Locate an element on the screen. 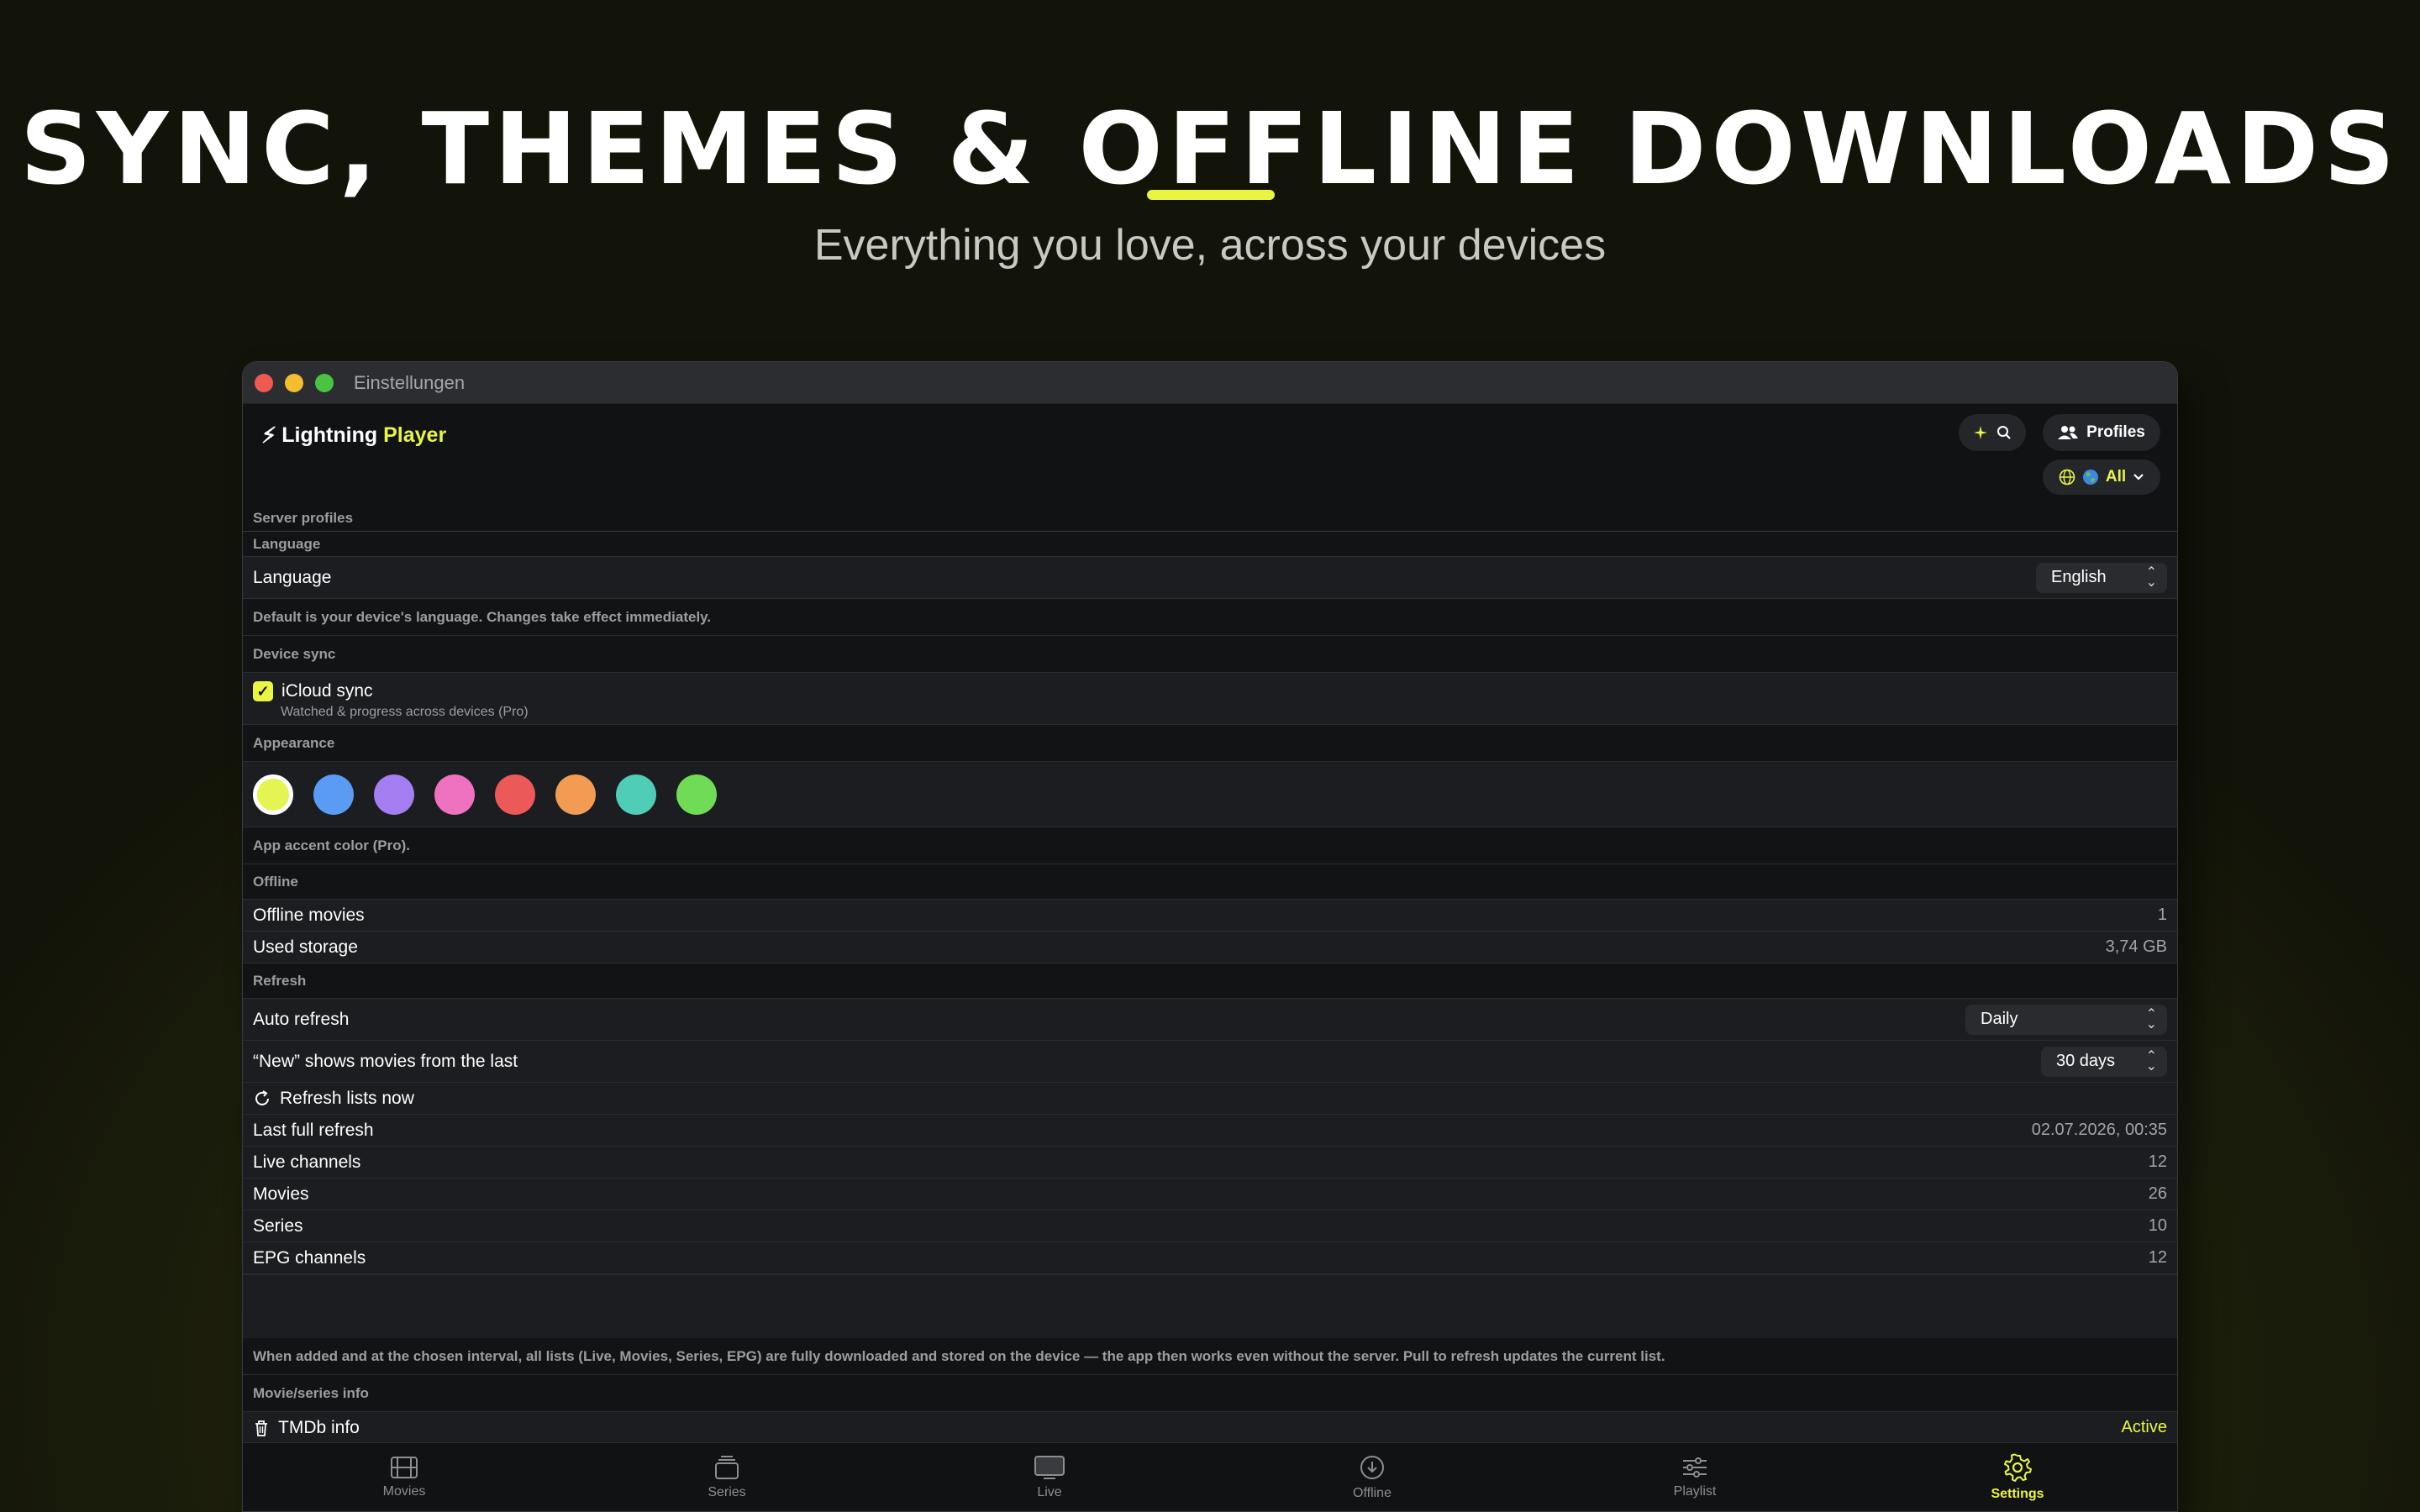 This screenshot has height=1512, width=2420. section-header-device-sync: Device sync is located at coordinates (1210, 654).